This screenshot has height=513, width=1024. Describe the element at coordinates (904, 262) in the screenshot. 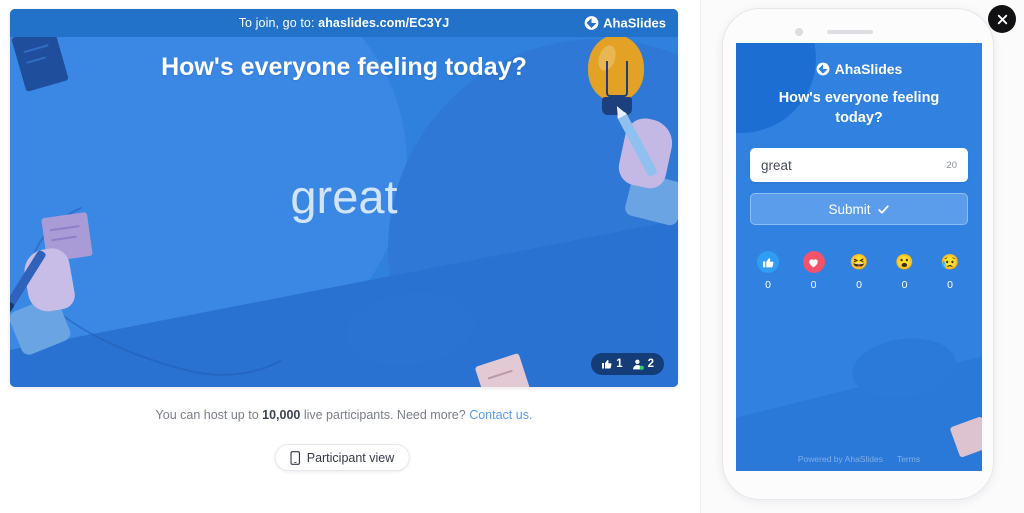

I see `surprised-face-icon: 😮` at that location.